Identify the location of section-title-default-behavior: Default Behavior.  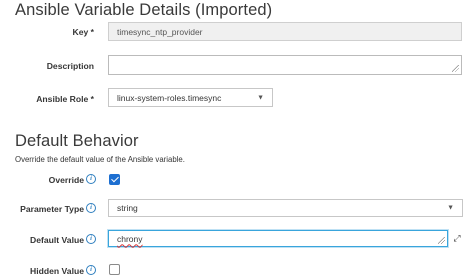
(77, 141).